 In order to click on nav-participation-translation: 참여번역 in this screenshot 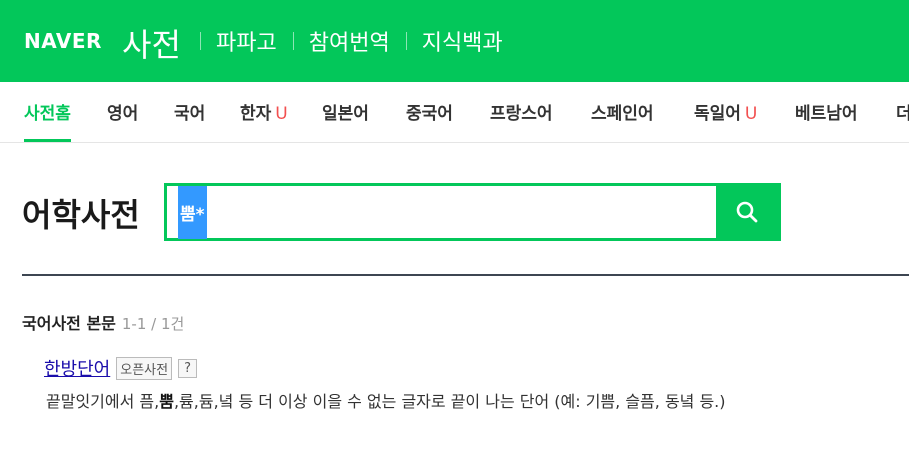, I will do `click(349, 41)`.